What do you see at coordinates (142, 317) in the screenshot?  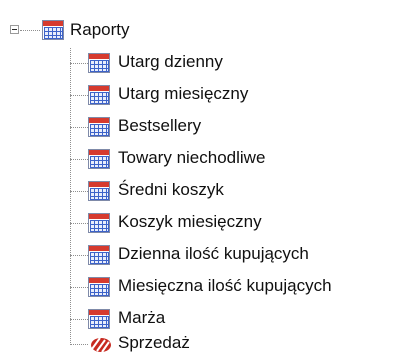 I see `tree-node-label: Marża` at bounding box center [142, 317].